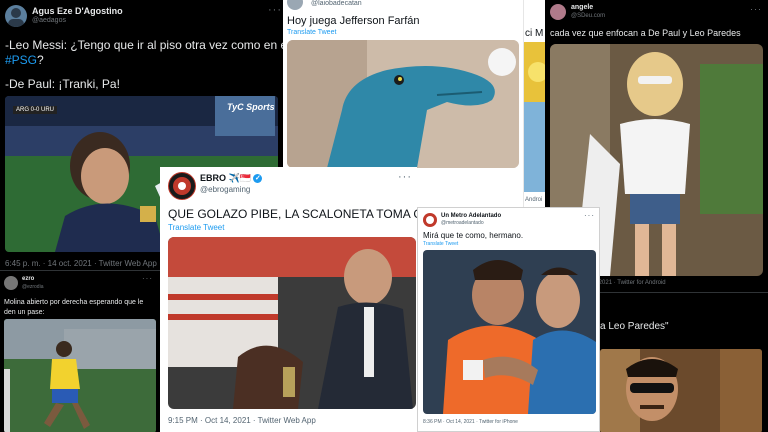 Image resolution: width=768 pixels, height=432 pixels. I want to click on tweet-footer-fragment: Androi, so click(534, 200).